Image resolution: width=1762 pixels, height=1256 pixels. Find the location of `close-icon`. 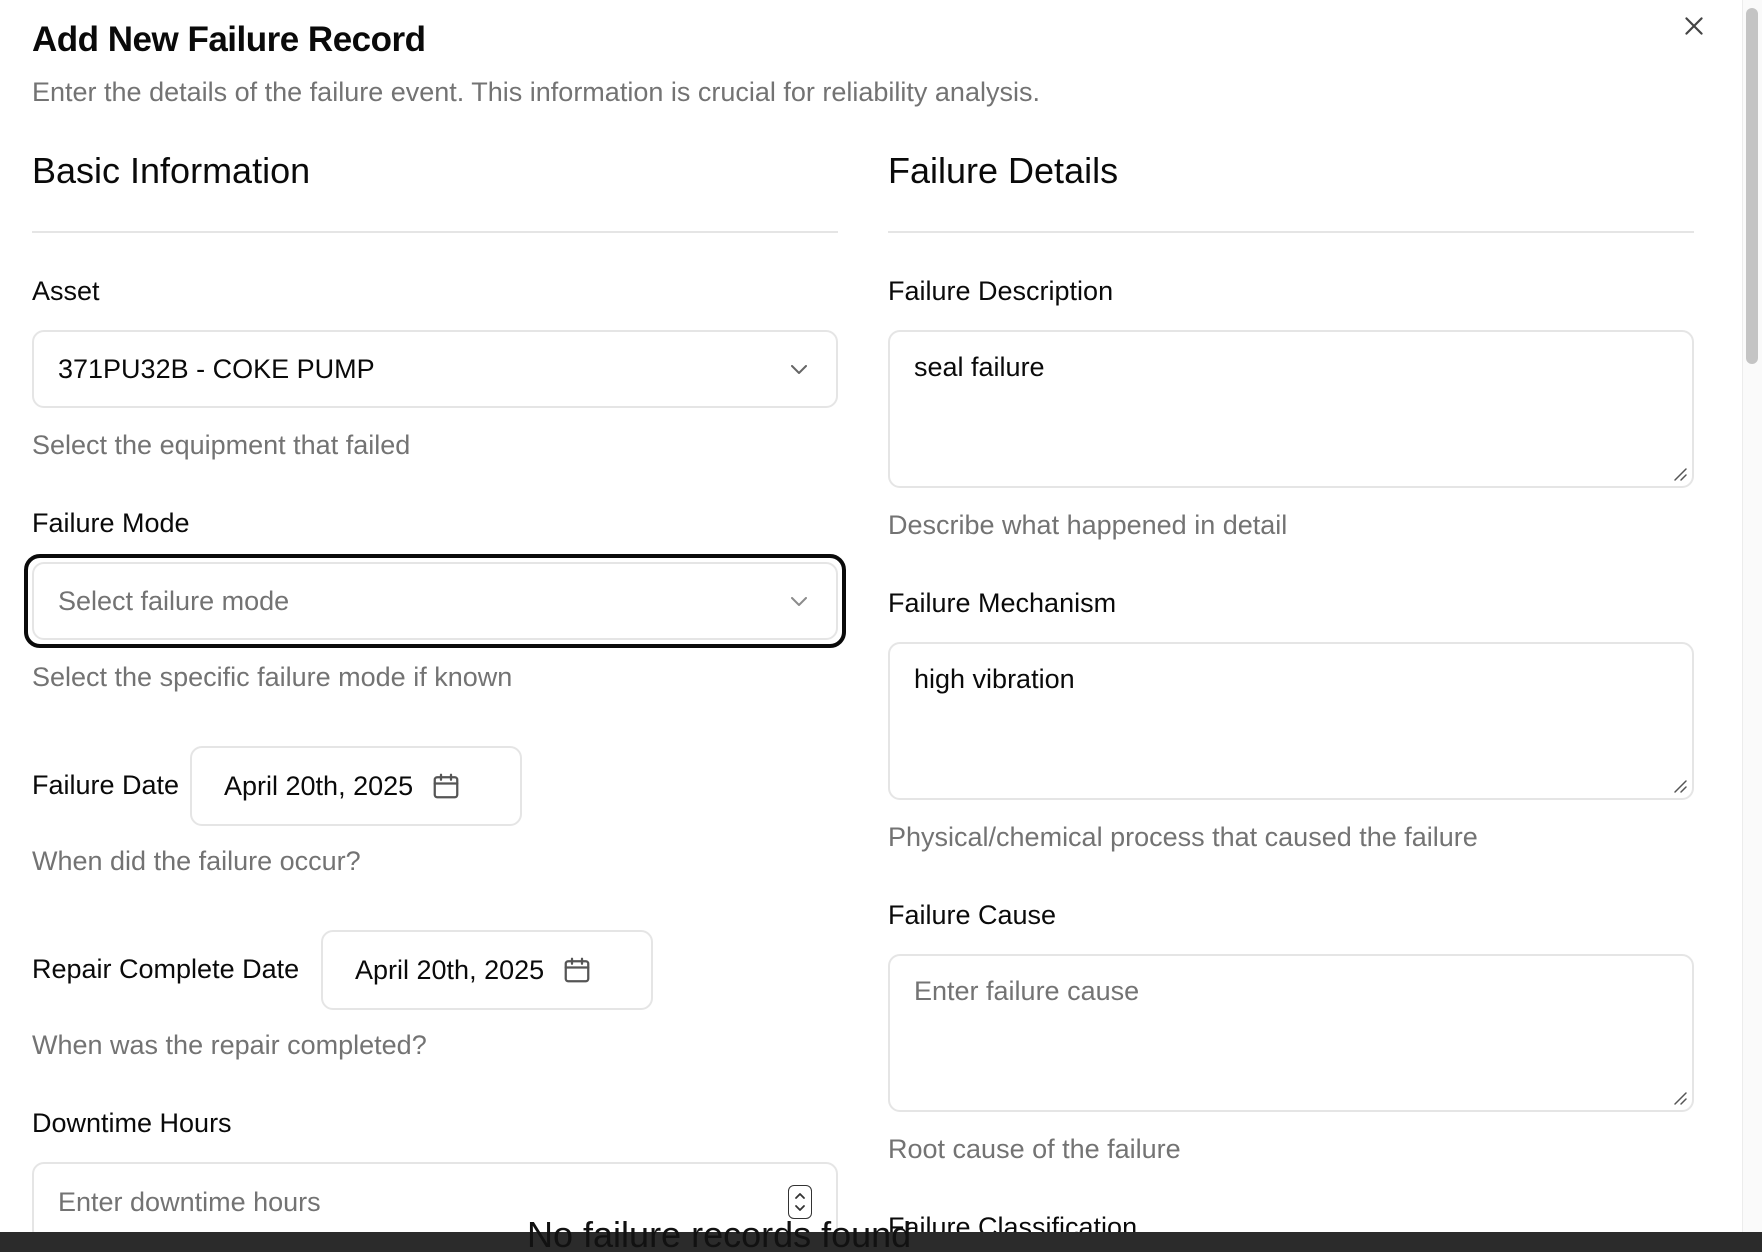

close-icon is located at coordinates (1694, 26).